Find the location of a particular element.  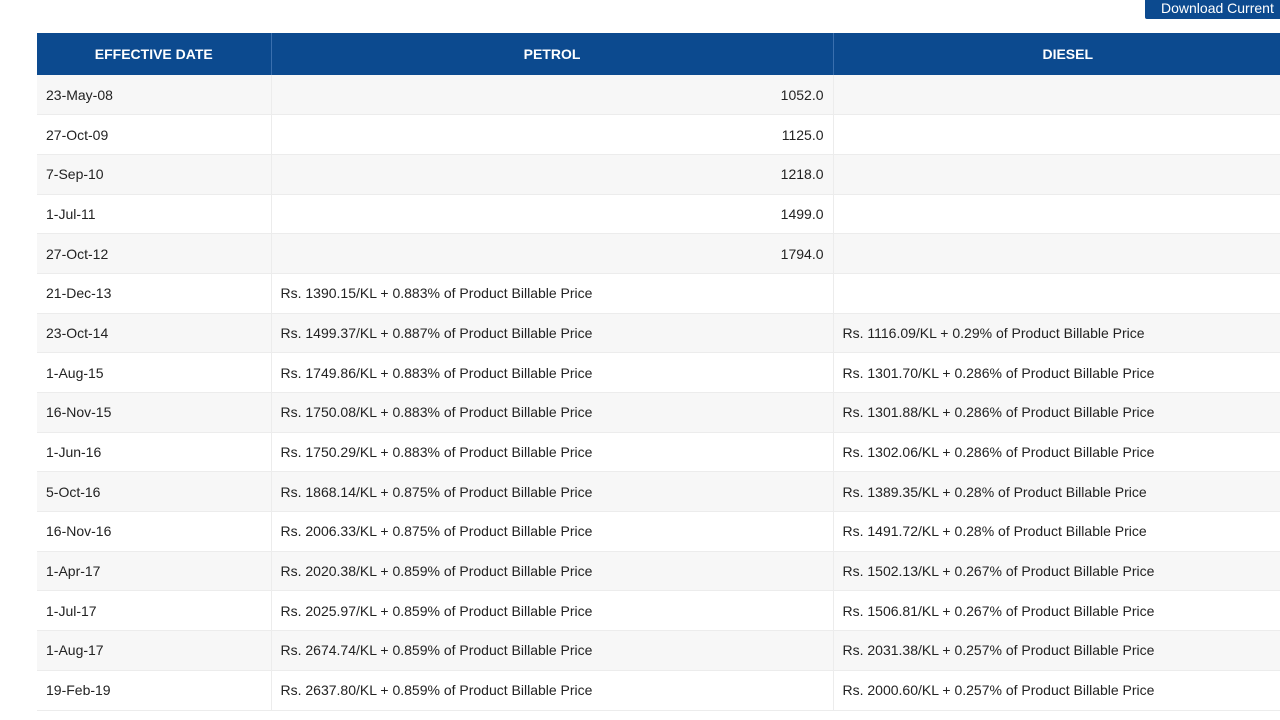

download-current-button: Download Current is located at coordinates (1212, 9).